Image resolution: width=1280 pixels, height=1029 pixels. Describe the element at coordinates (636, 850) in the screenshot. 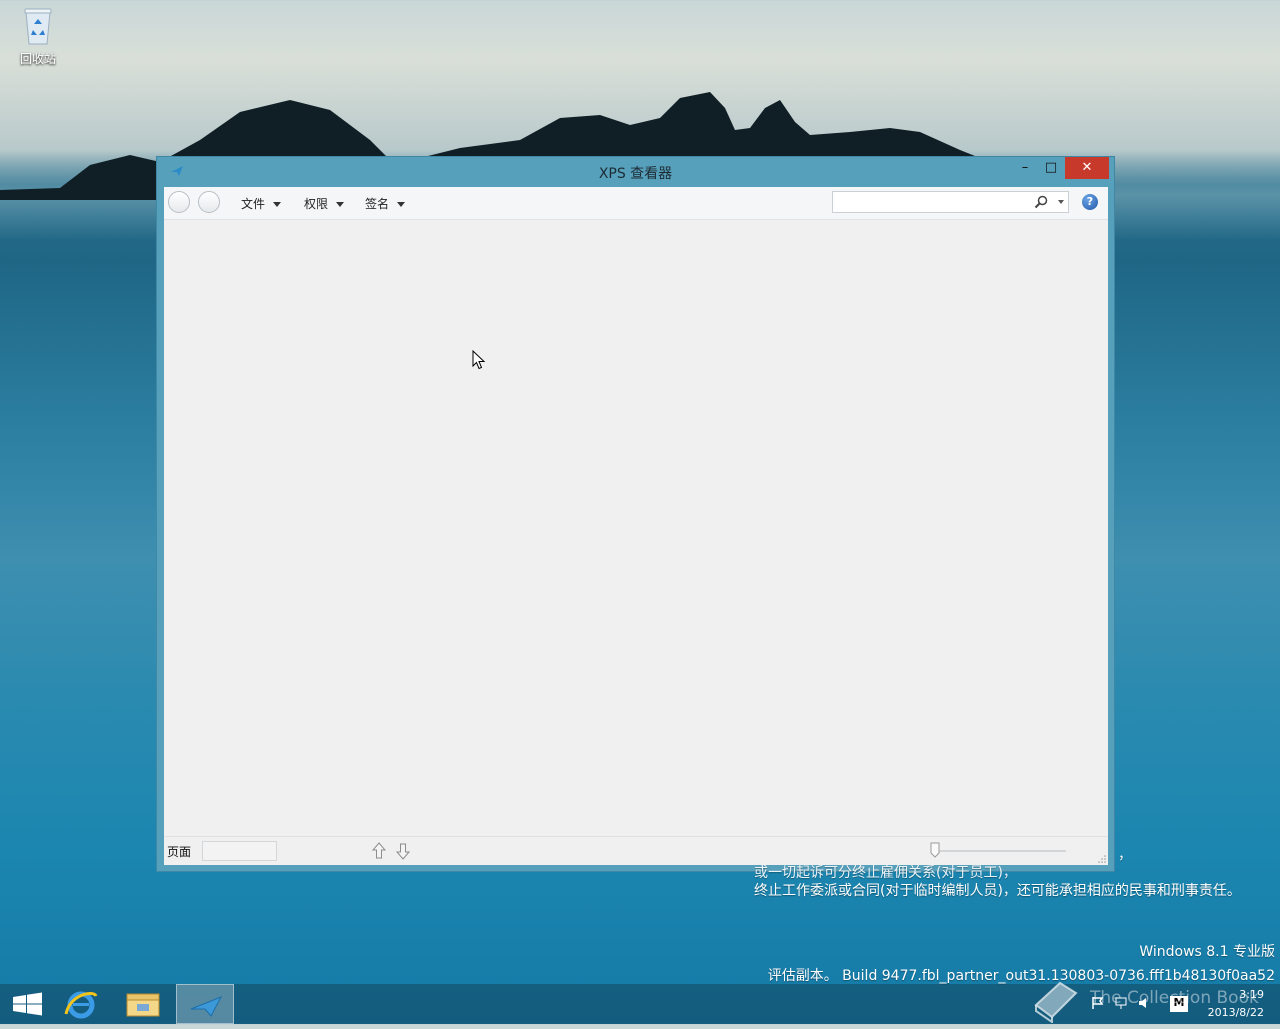

I see `status-bar: 页面` at that location.